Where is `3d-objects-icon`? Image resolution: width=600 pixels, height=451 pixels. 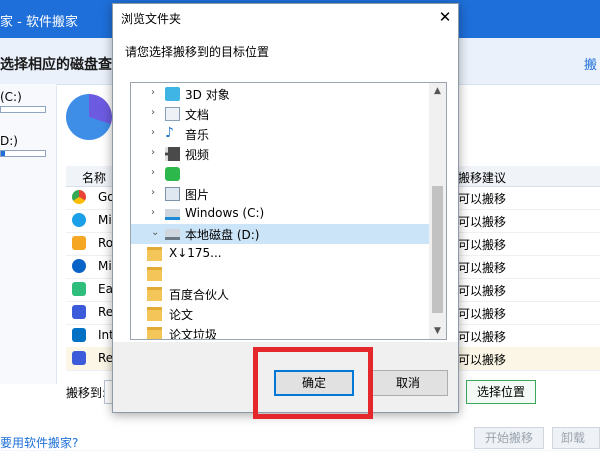 3d-objects-icon is located at coordinates (172, 94).